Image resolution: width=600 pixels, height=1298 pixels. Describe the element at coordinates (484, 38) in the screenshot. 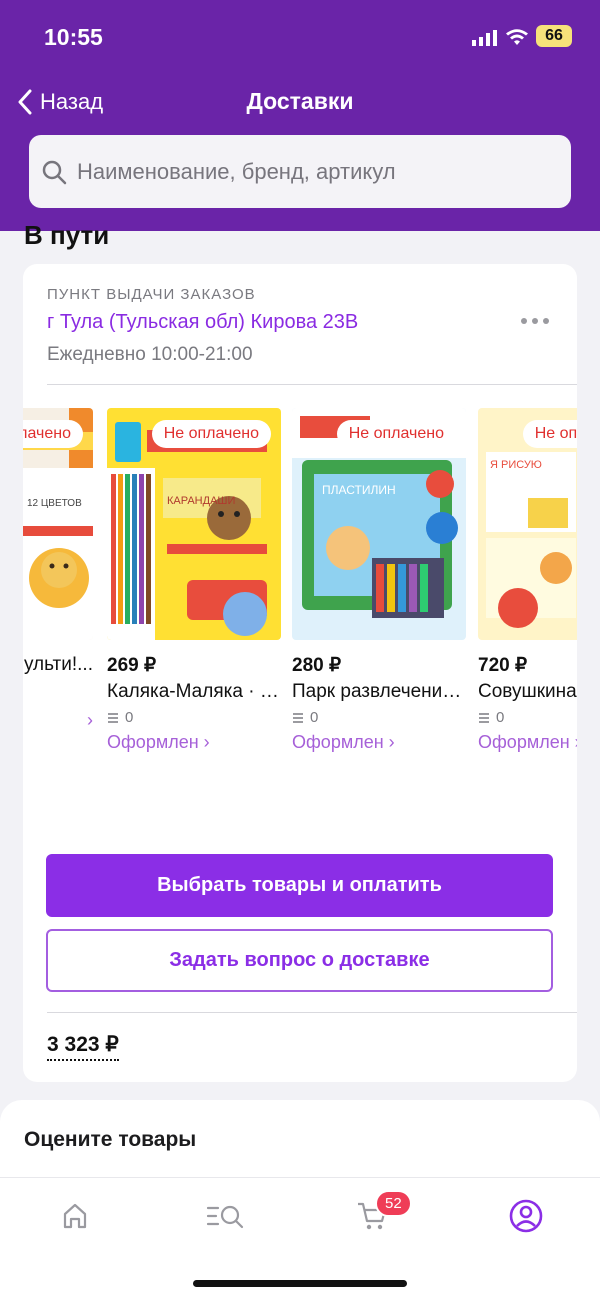

I see `signal-icon` at that location.